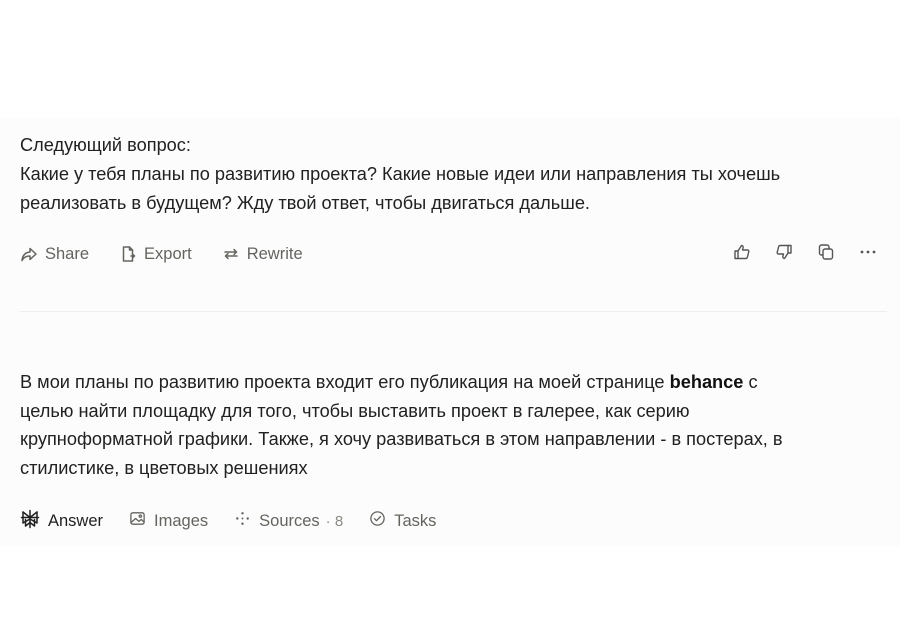 The width and height of the screenshot is (900, 636). Describe the element at coordinates (181, 520) in the screenshot. I see `tab-images-label: Images` at that location.